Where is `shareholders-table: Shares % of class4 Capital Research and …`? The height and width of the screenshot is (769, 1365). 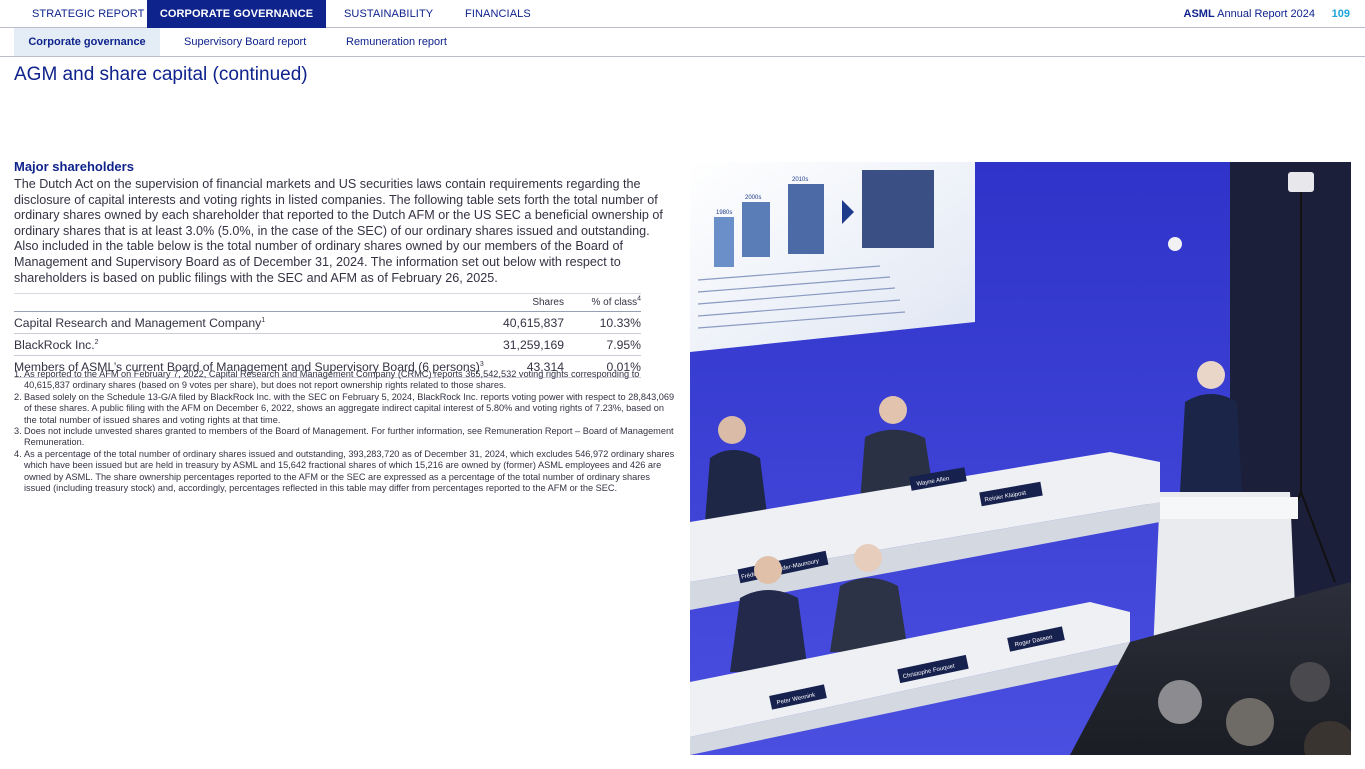
shareholders-table: Shares % of class4 Capital Research and … is located at coordinates (327, 335).